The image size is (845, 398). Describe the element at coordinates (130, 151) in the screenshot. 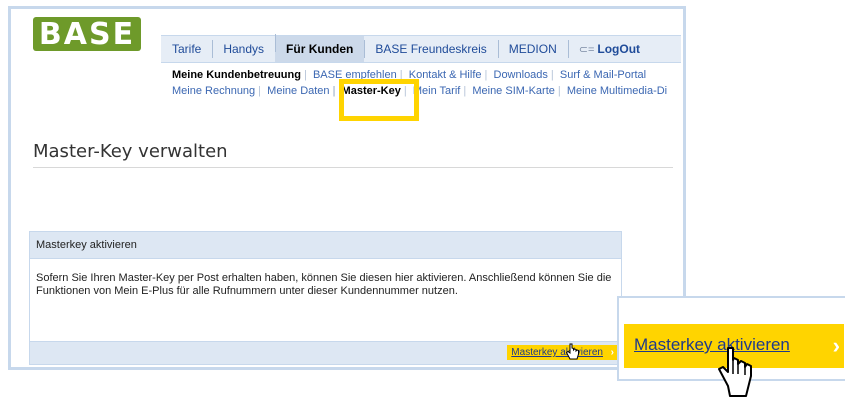

I see `page-title: Master-Key verwalten` at that location.